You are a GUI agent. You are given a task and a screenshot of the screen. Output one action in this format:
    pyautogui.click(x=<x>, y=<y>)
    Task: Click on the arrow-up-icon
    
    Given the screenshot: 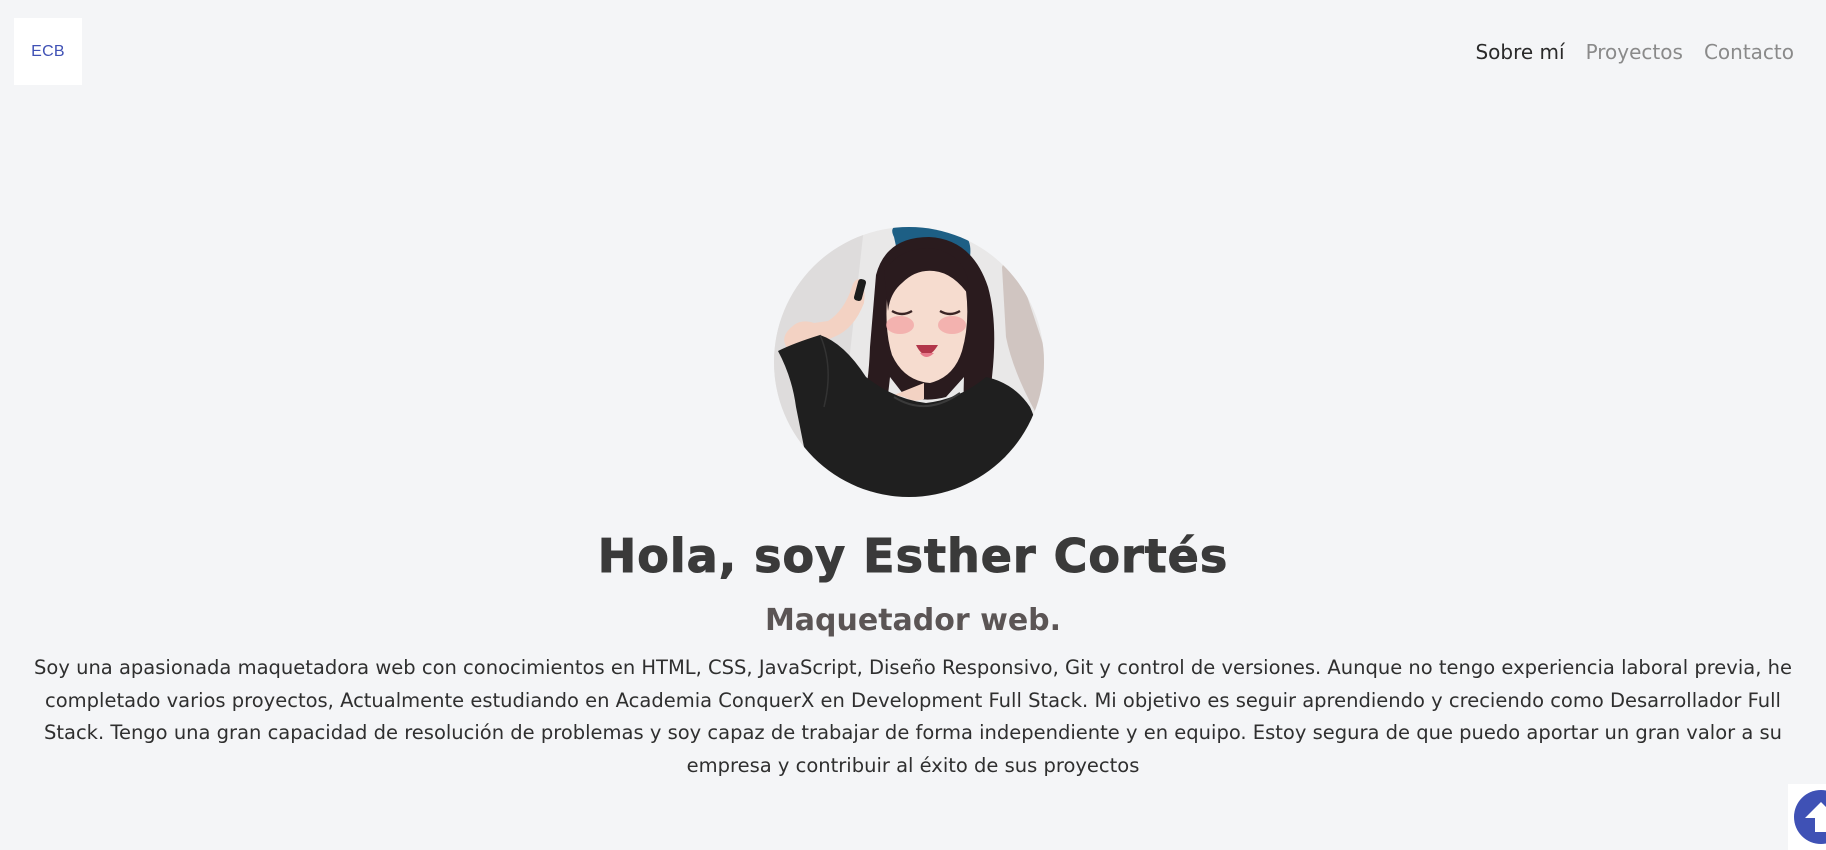 What is the action you would take?
    pyautogui.click(x=1815, y=817)
    